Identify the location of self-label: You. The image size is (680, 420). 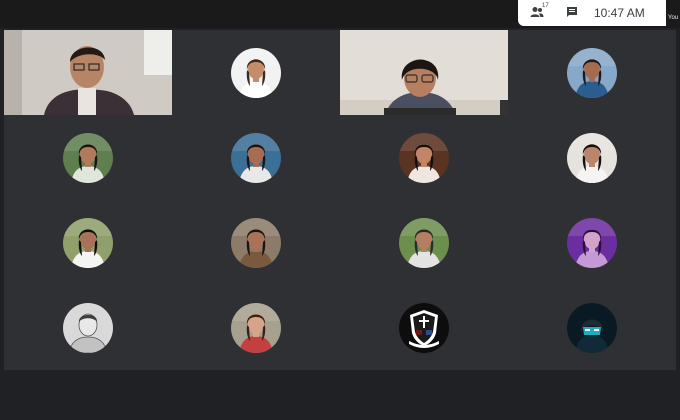
(673, 18).